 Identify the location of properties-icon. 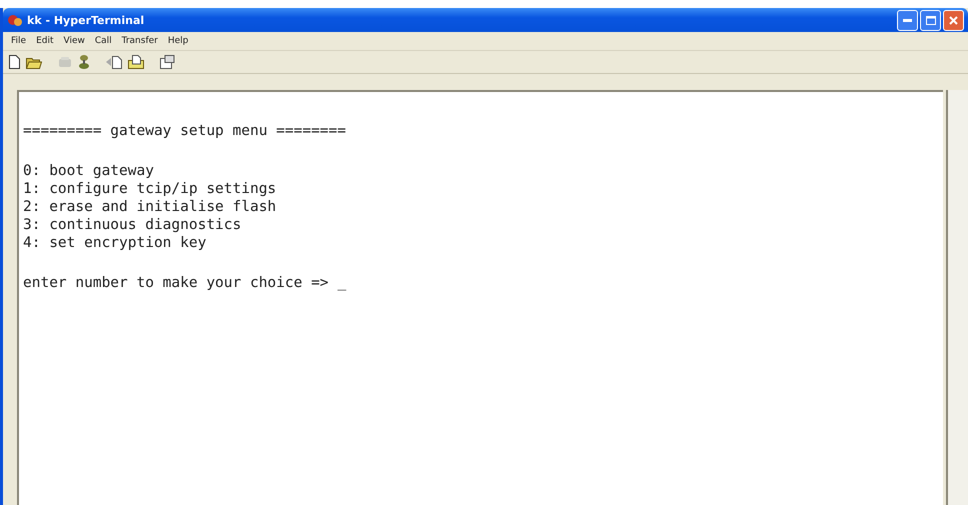
(167, 62).